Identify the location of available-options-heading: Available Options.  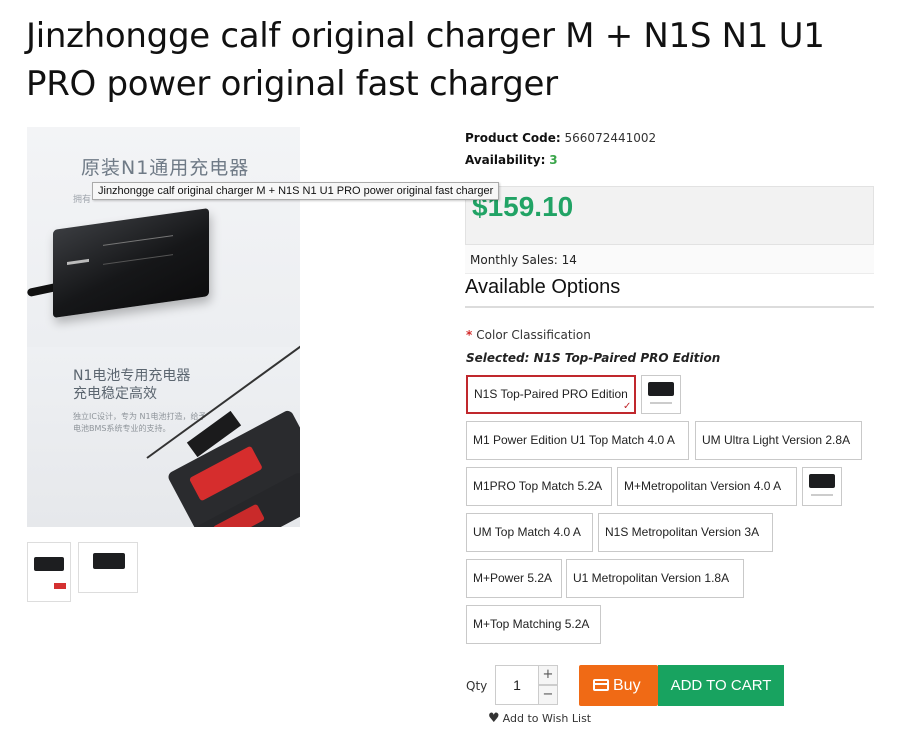
(669, 292).